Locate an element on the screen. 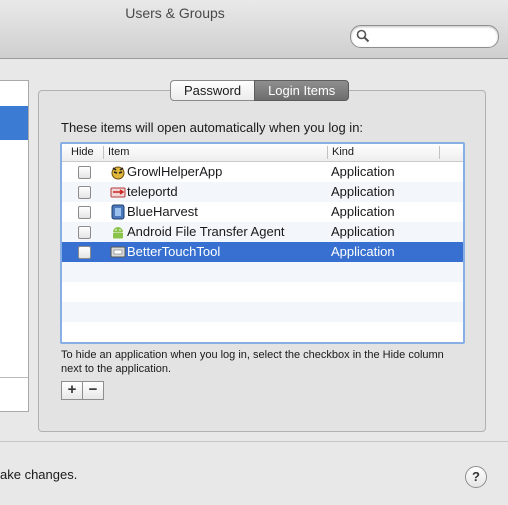 The image size is (508, 505). app-name: Android File Transfer Agent is located at coordinates (206, 231).